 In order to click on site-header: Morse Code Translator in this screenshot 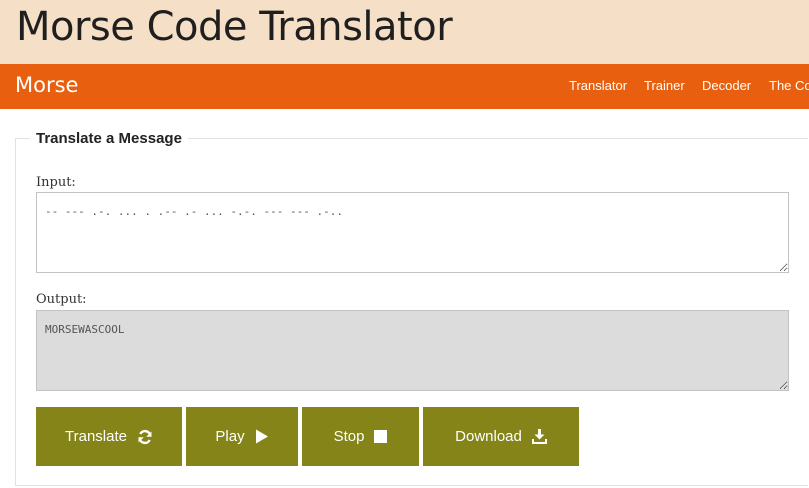, I will do `click(404, 32)`.